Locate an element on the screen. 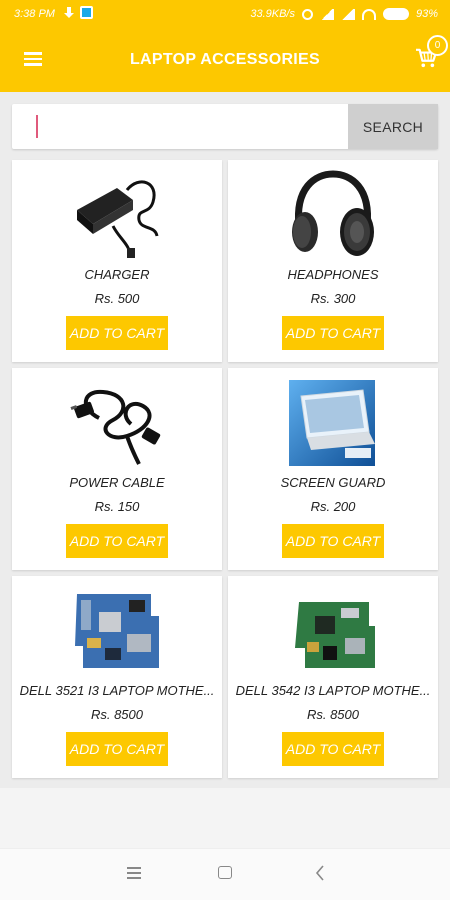 This screenshot has width=450, height=900. status-time: 3:38 PM is located at coordinates (34, 14).